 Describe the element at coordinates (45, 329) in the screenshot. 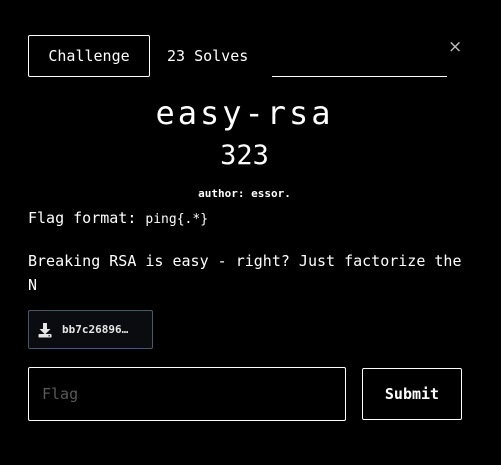

I see `download-icon` at that location.